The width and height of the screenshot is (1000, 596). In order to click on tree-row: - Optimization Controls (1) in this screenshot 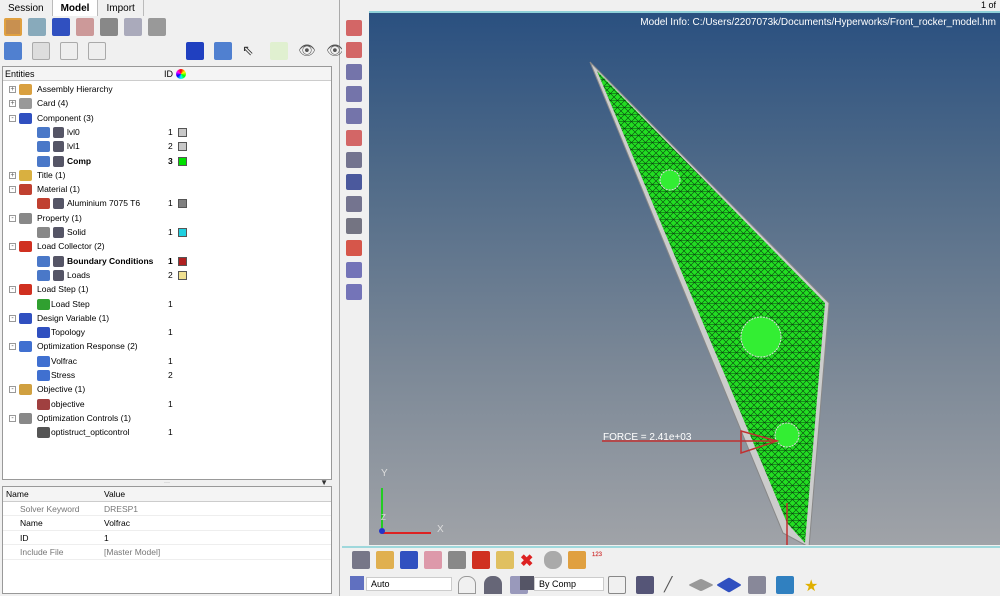, I will do `click(167, 418)`.